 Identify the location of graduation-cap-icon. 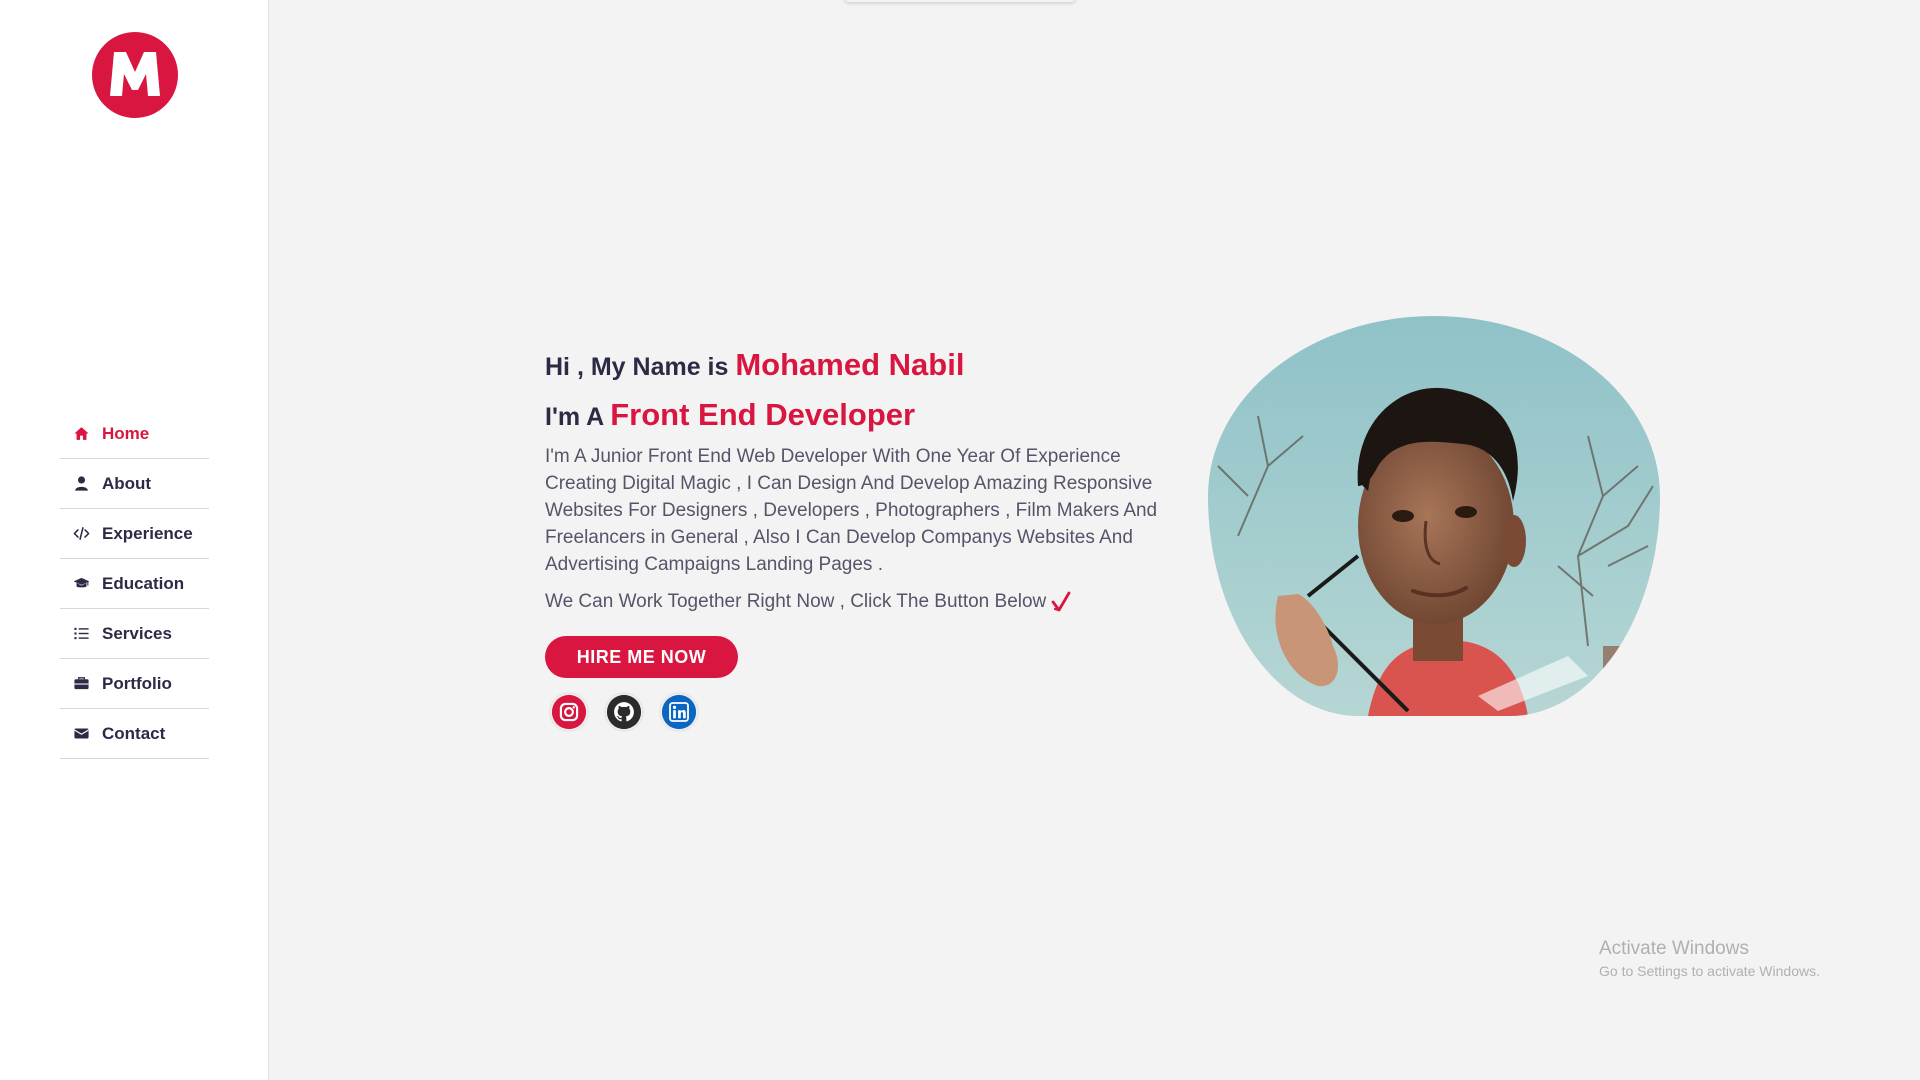
(81, 584).